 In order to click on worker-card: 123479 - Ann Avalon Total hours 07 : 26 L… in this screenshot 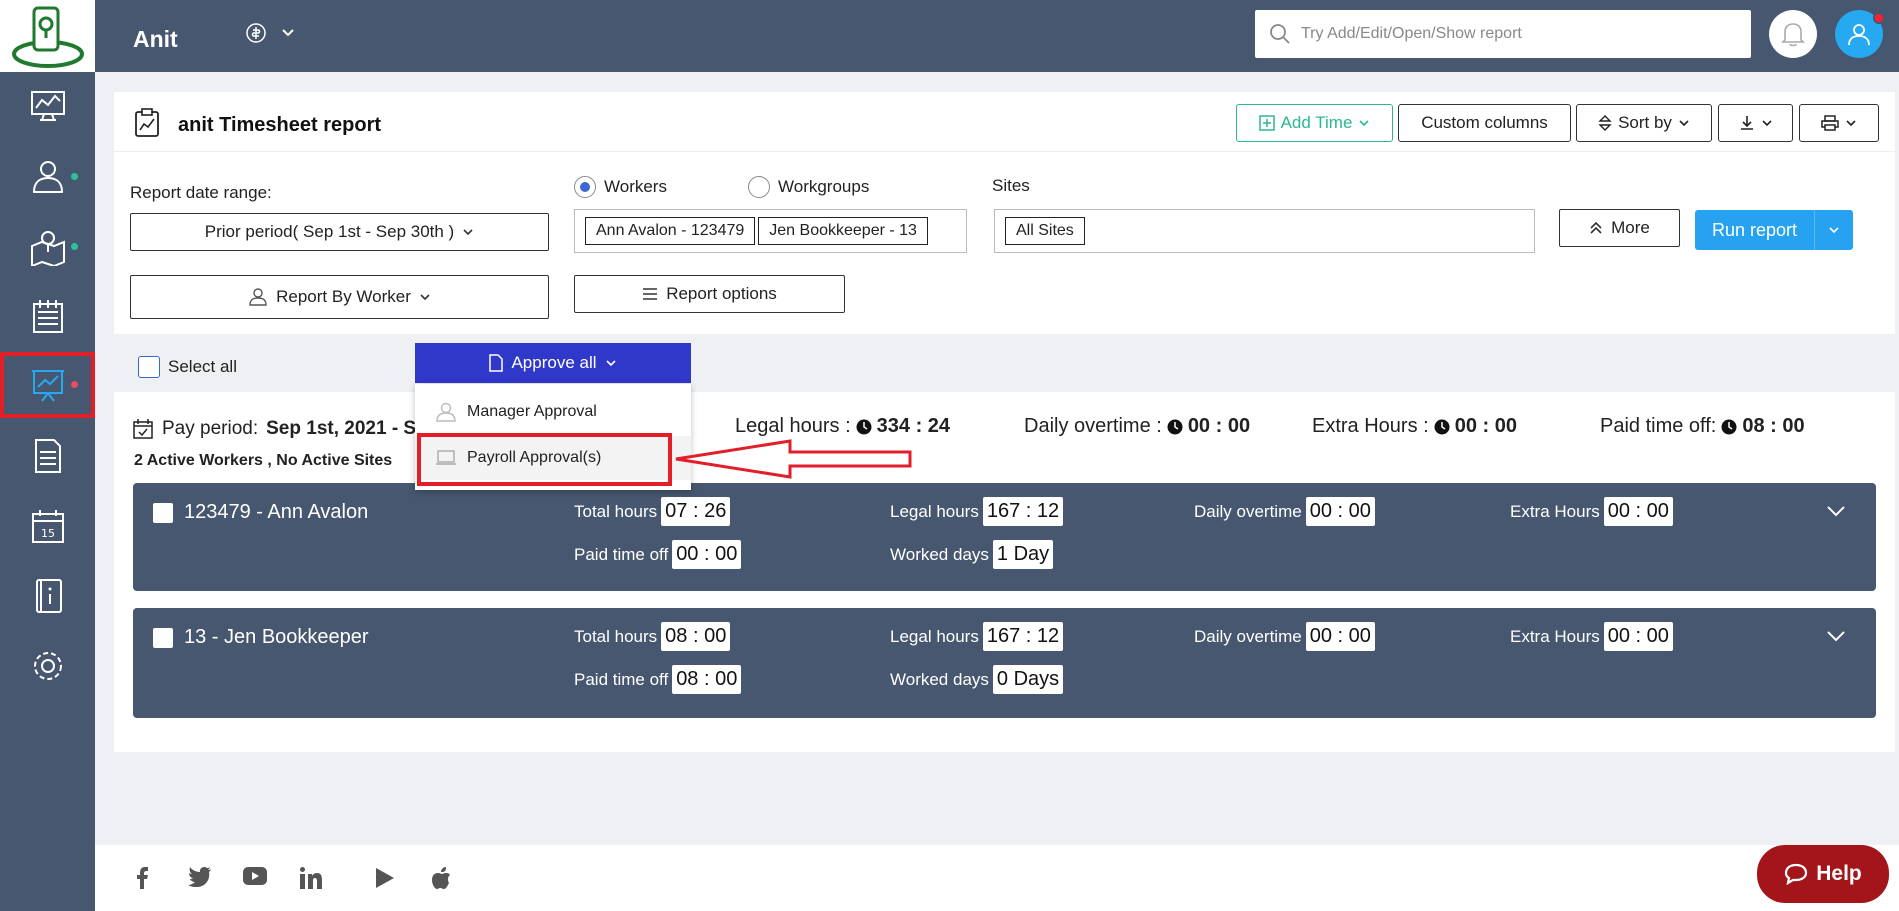, I will do `click(1004, 537)`.